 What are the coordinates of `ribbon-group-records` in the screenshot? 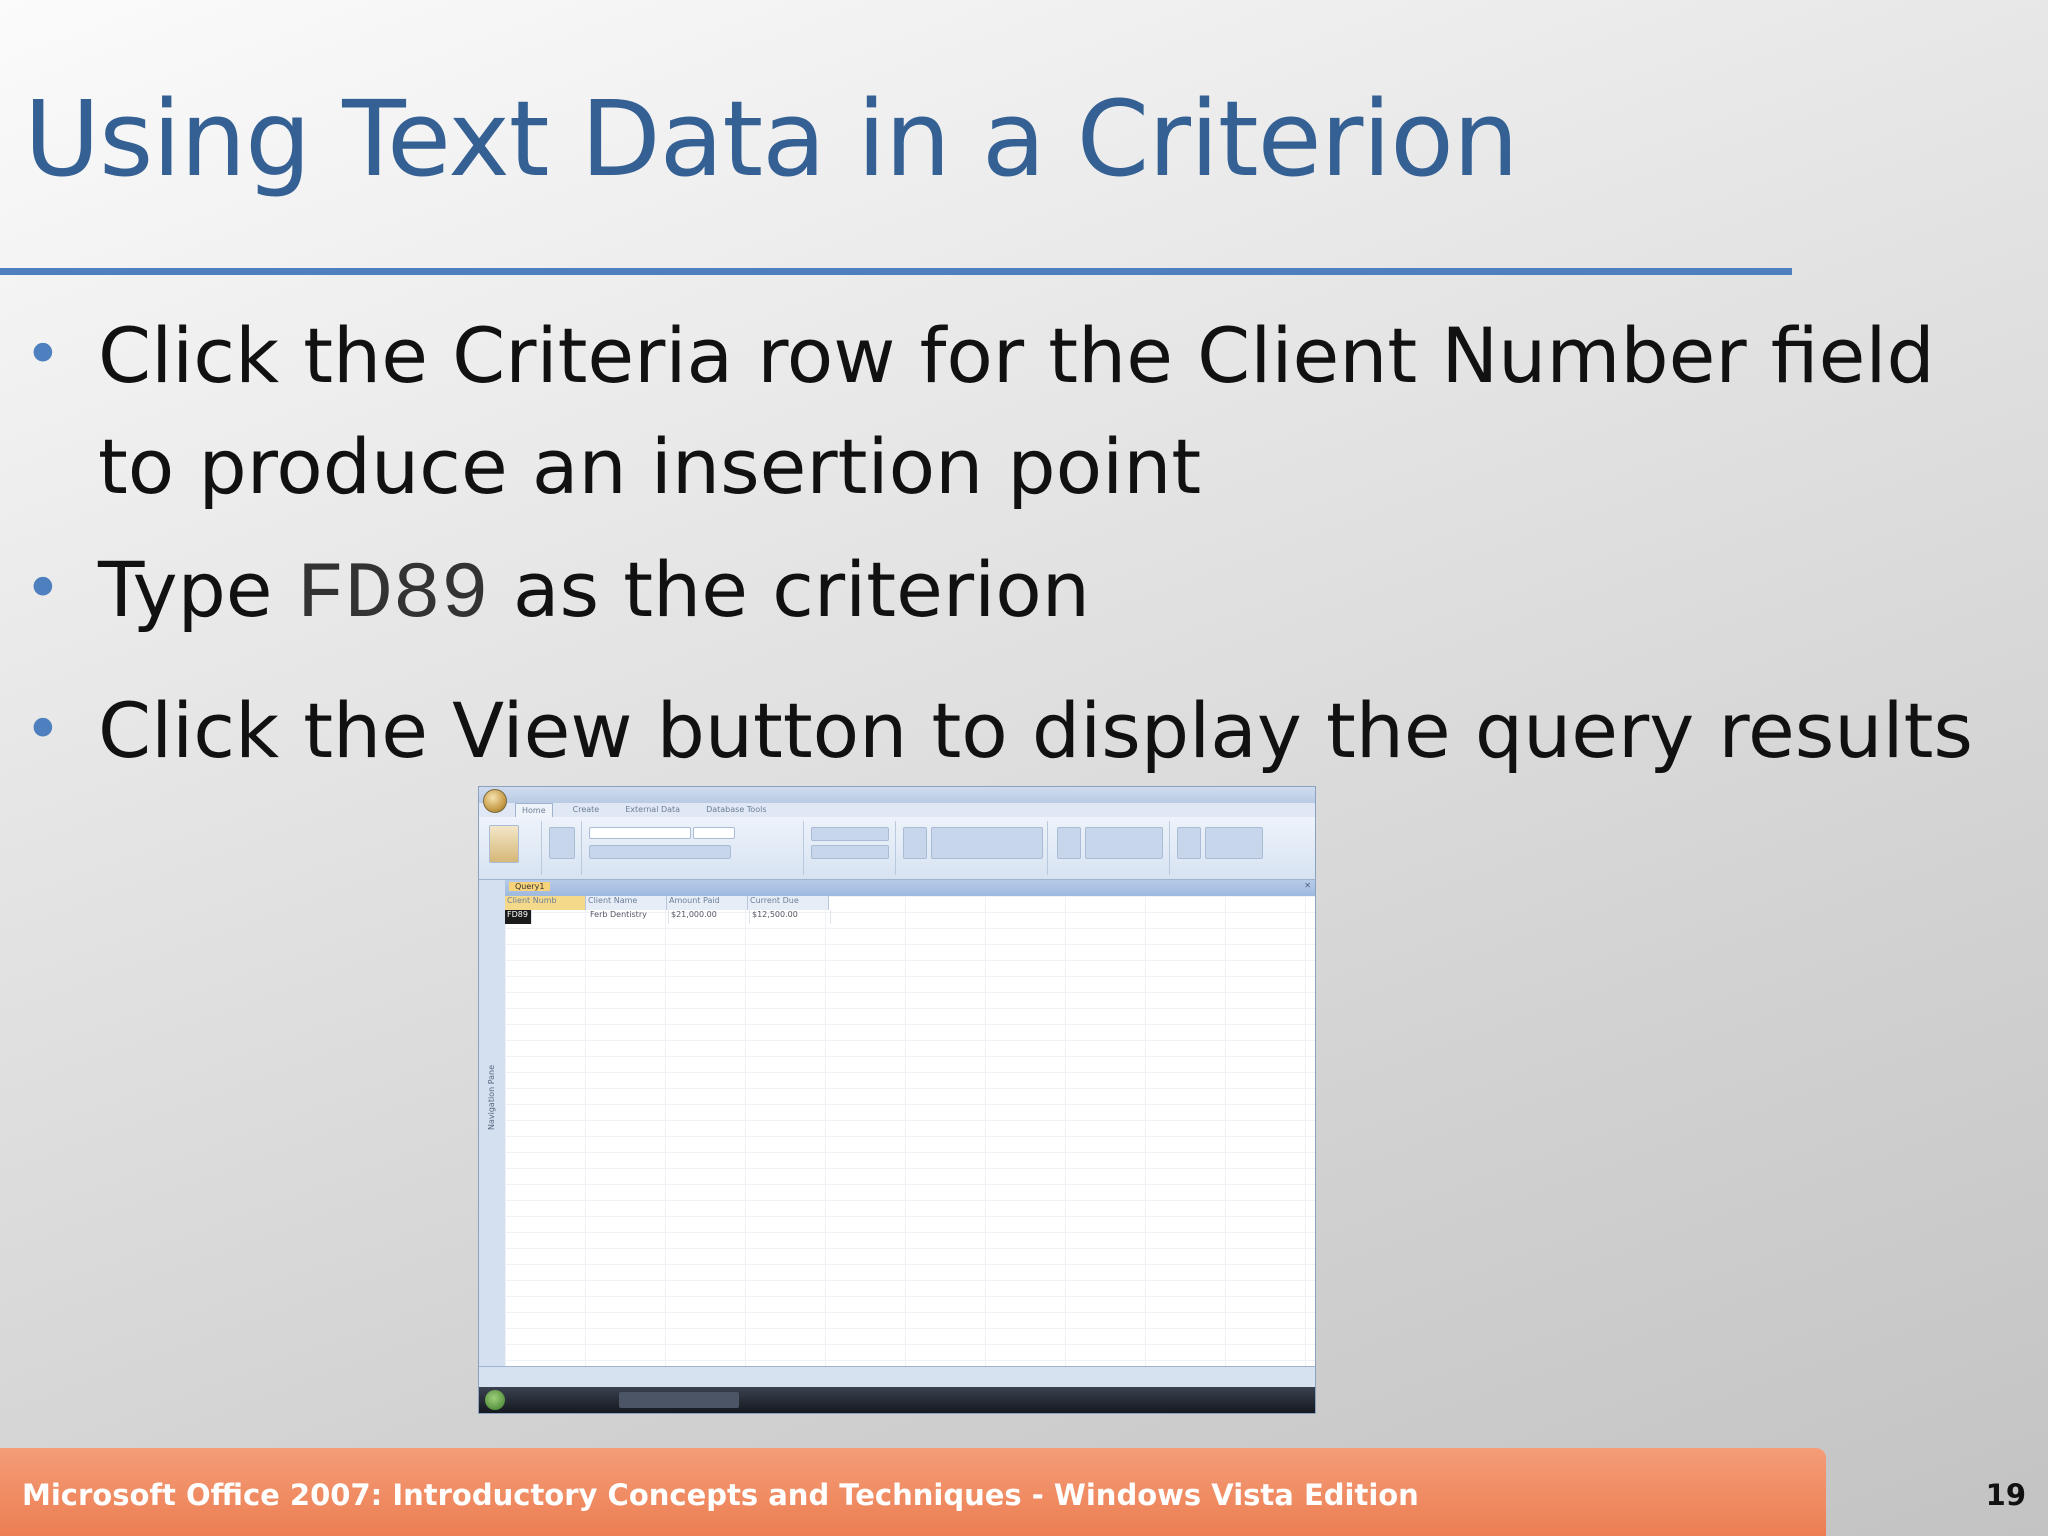 It's located at (972, 848).